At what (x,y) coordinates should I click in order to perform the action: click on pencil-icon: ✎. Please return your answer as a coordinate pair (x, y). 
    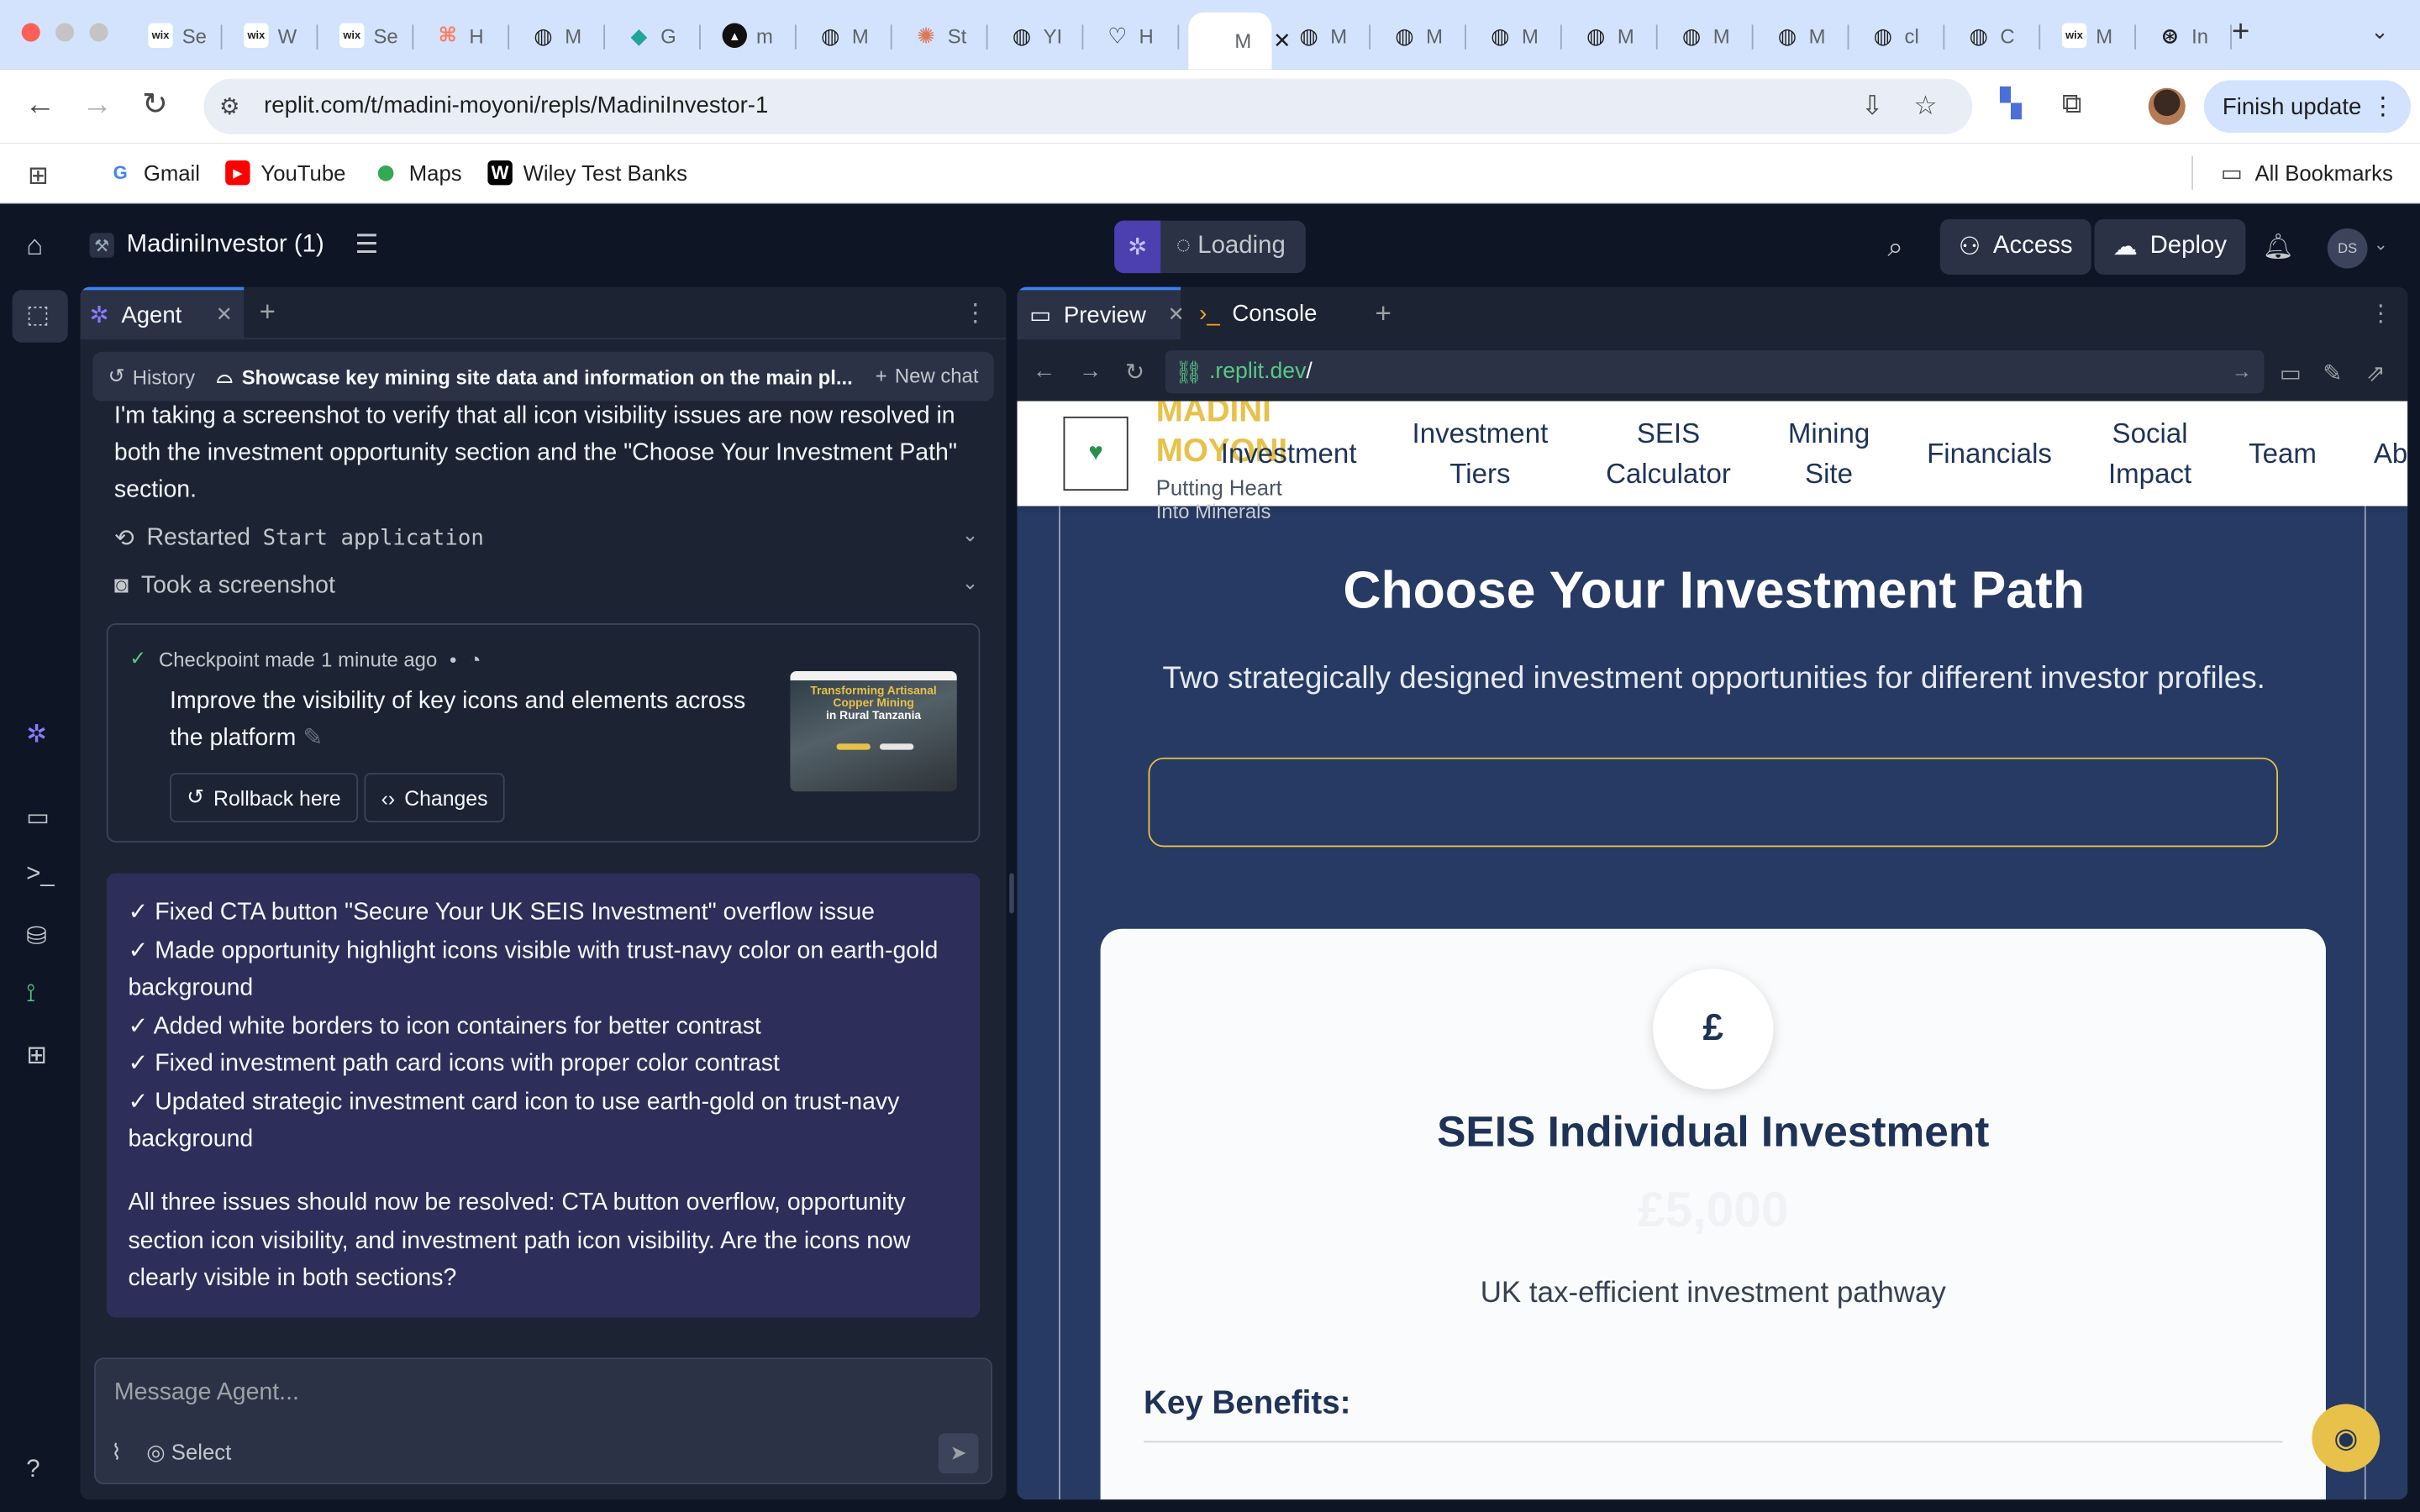
    Looking at the image, I should click on (313, 738).